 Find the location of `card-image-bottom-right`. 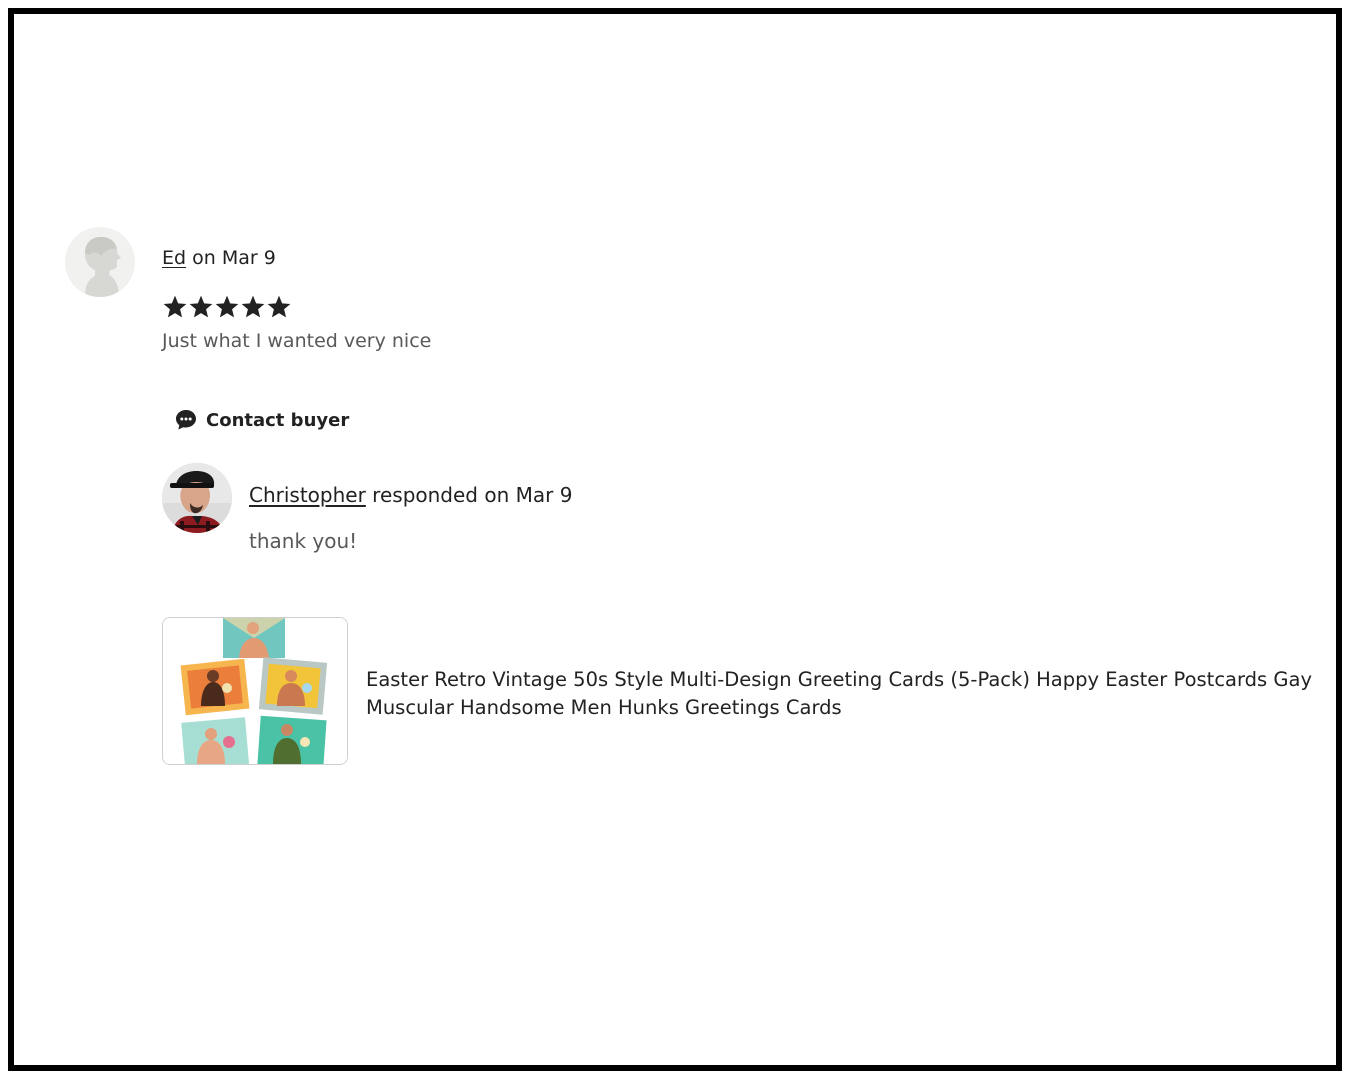

card-image-bottom-right is located at coordinates (292, 739).